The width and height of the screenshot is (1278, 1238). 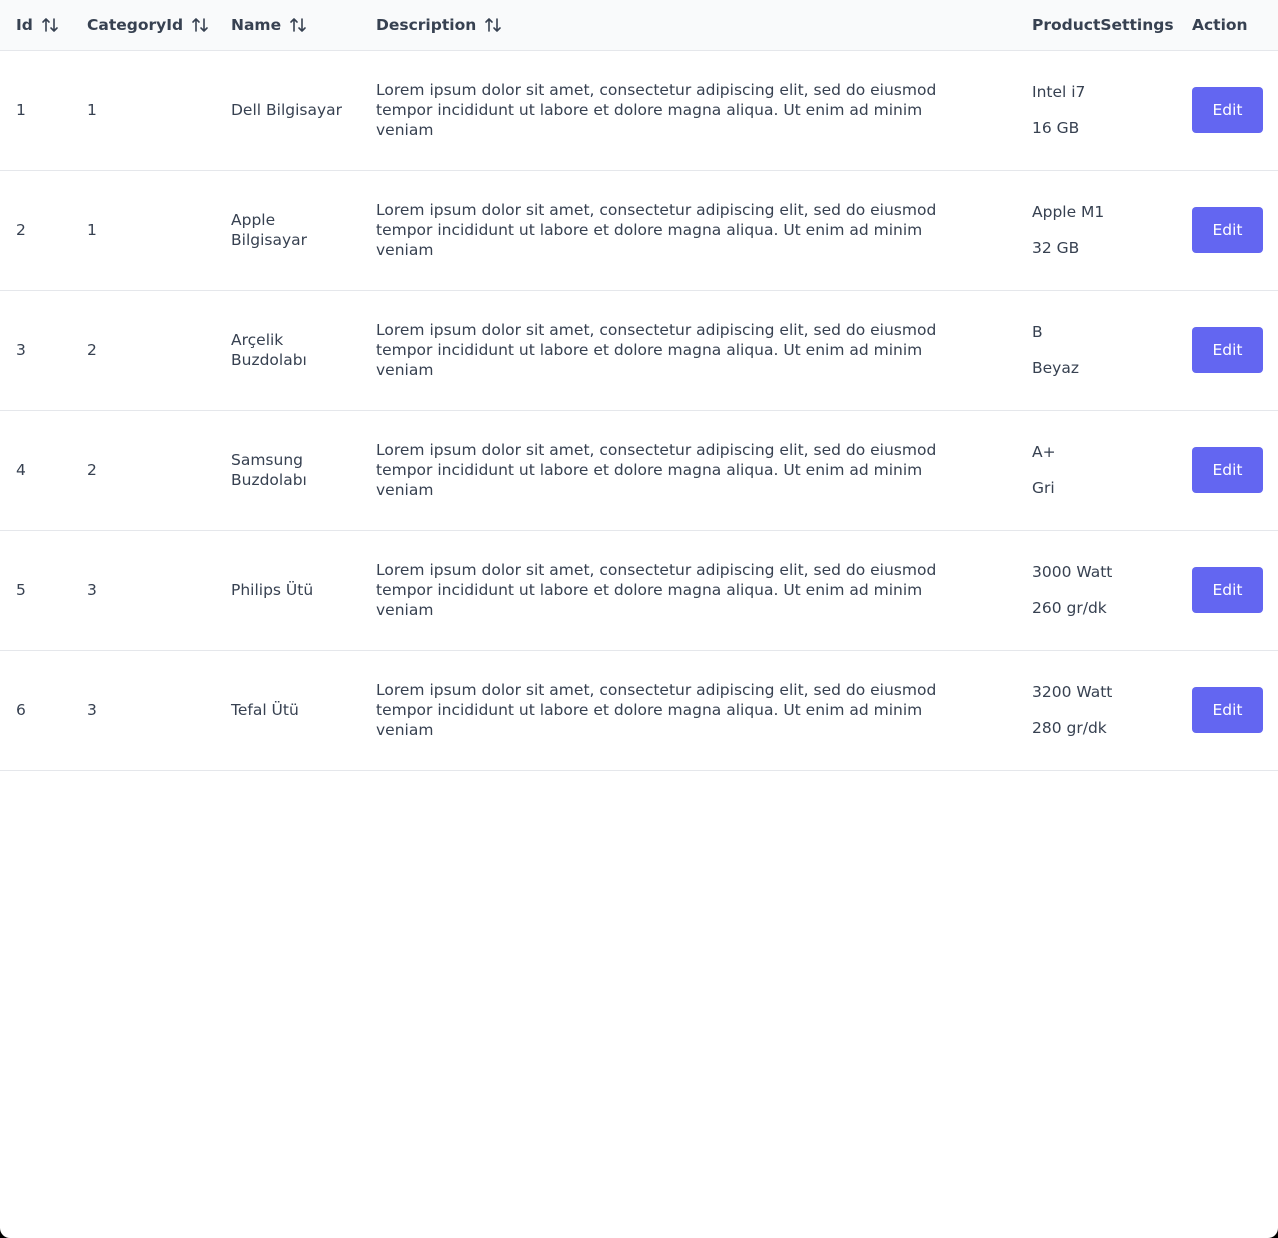 I want to click on product-setting-value: A+, so click(x=1044, y=452).